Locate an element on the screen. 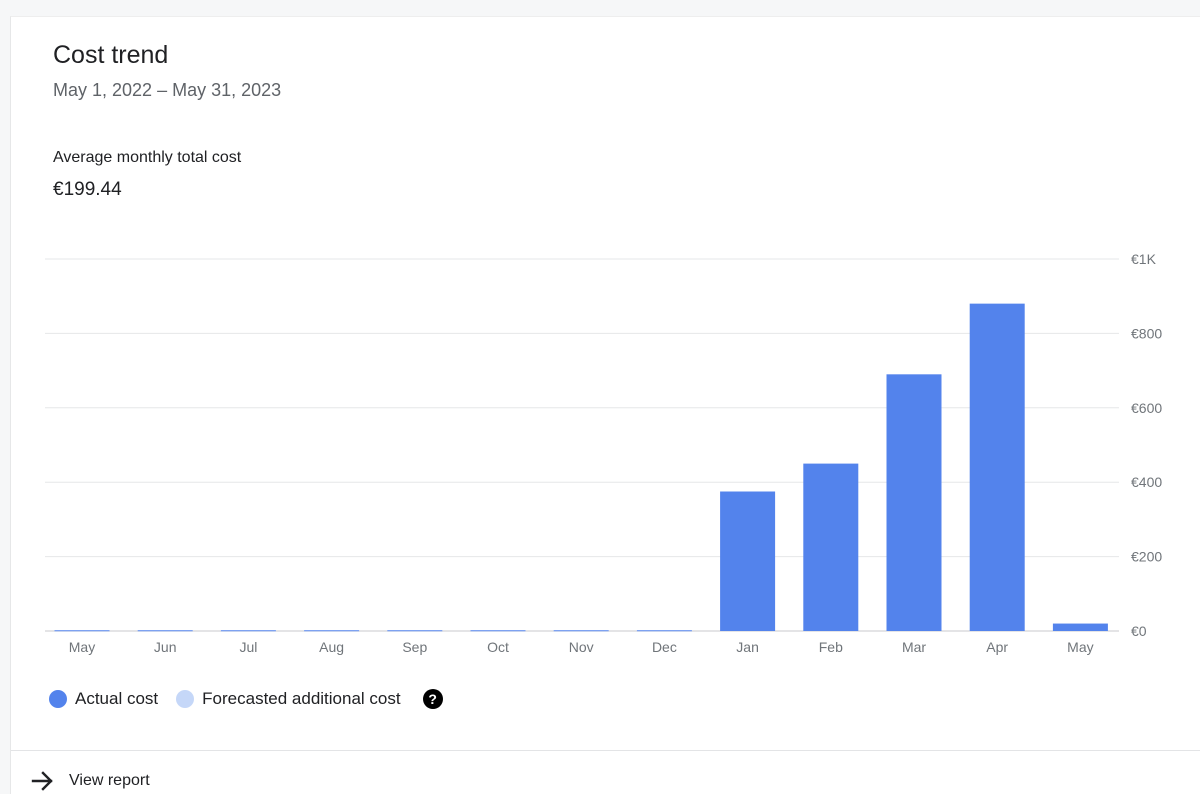 The width and height of the screenshot is (1200, 794). y-tick-label: €1K is located at coordinates (1144, 259).